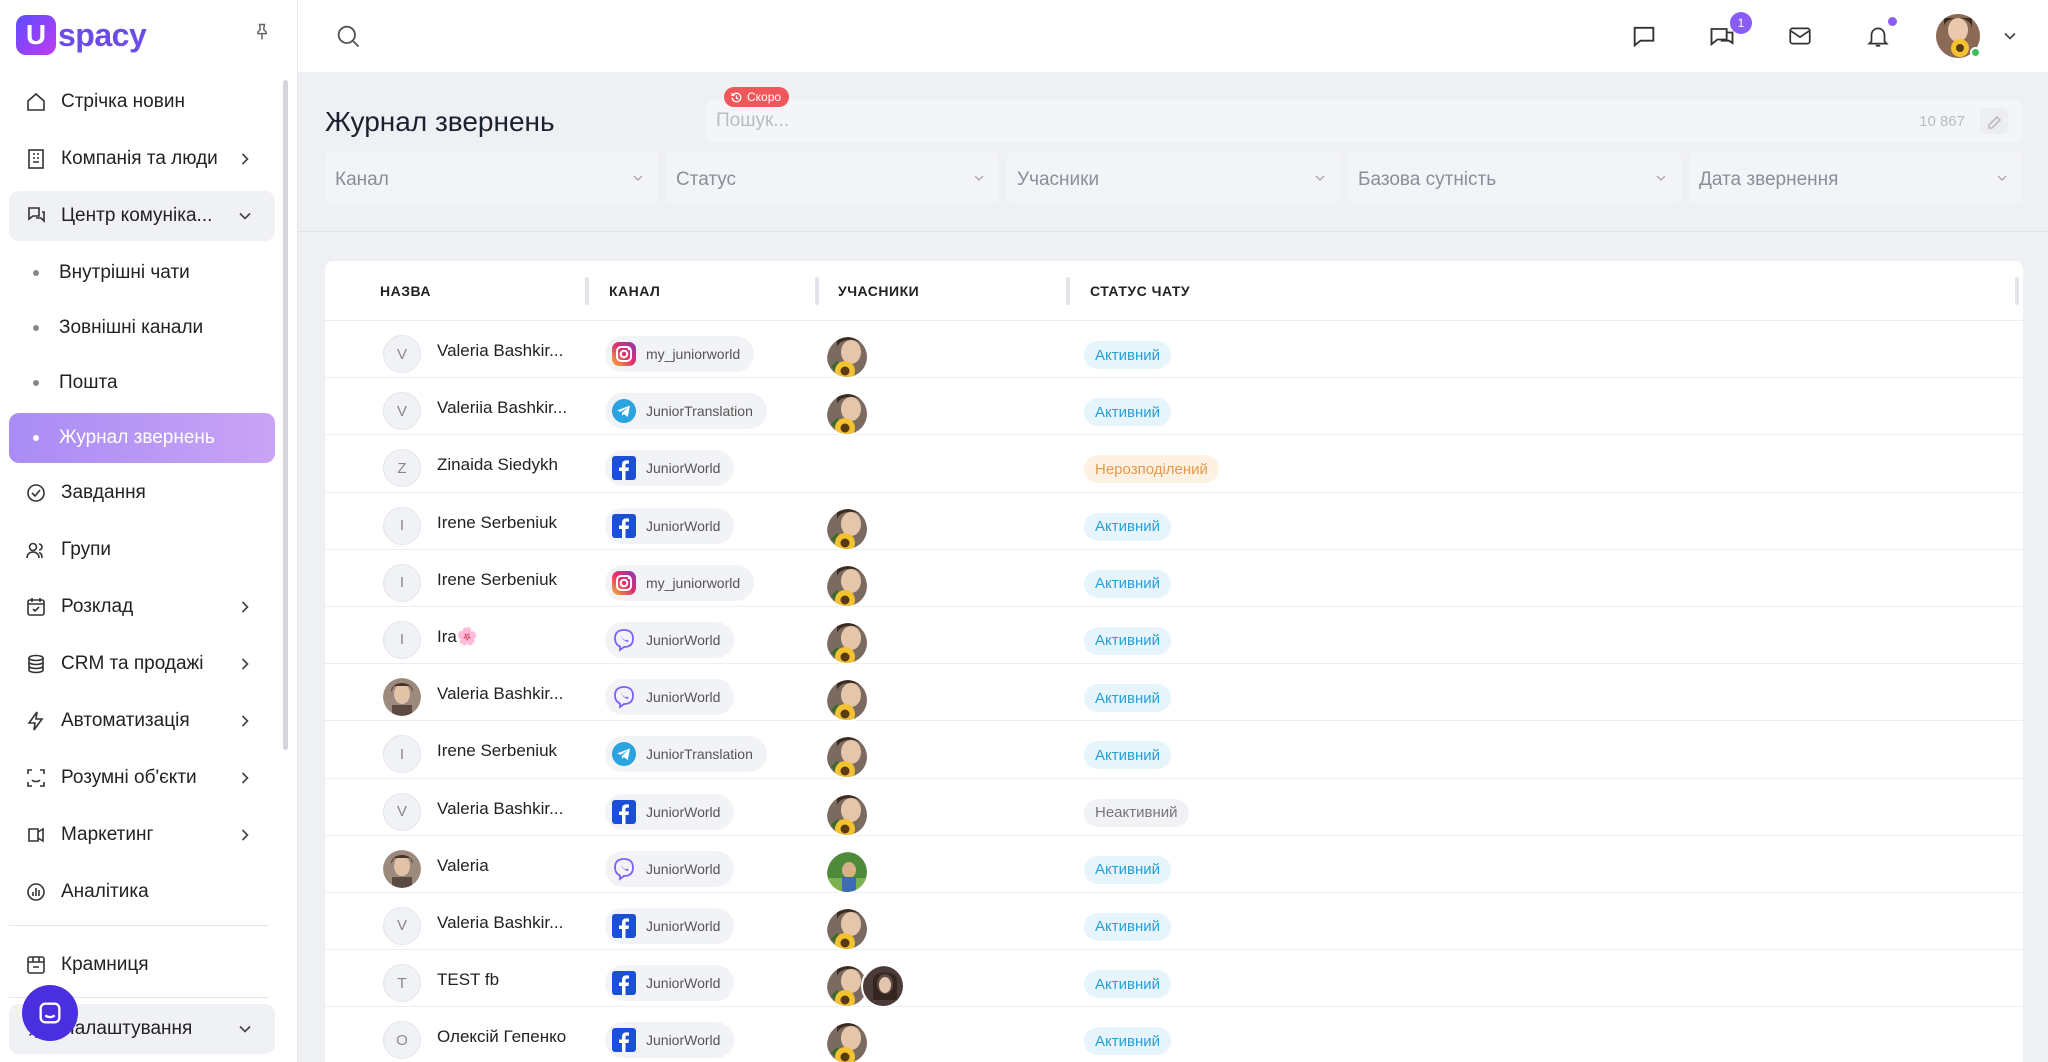 This screenshot has height=1062, width=2048. Describe the element at coordinates (142, 607) in the screenshot. I see `sidebar-item-calendar: Розклад` at that location.